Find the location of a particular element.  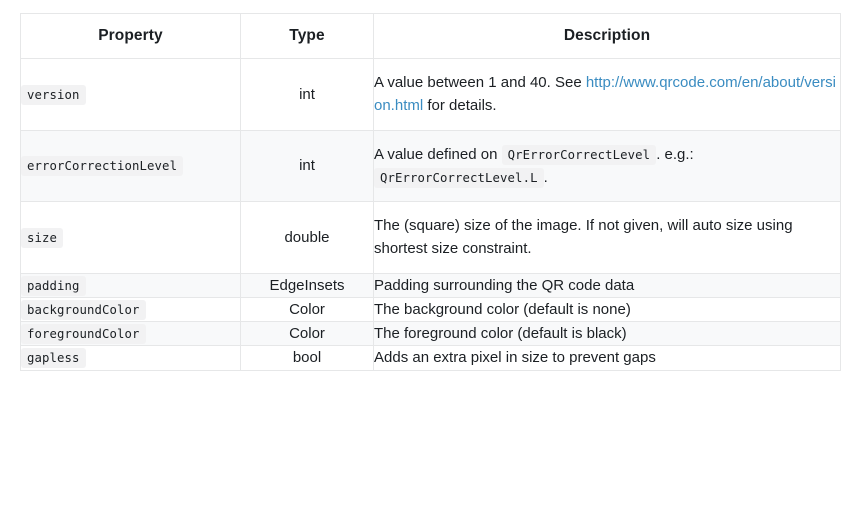

property-name-cell: errorCorrectionLevel is located at coordinates (130, 165).